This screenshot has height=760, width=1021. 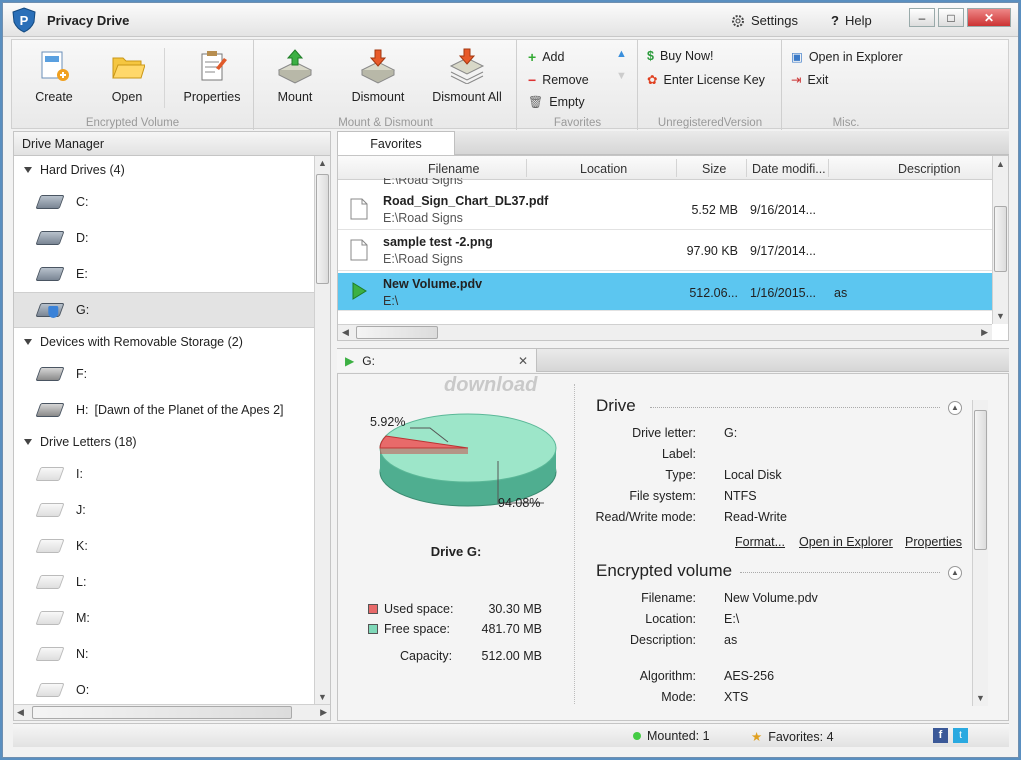 I want to click on document-icon, so click(x=359, y=250).